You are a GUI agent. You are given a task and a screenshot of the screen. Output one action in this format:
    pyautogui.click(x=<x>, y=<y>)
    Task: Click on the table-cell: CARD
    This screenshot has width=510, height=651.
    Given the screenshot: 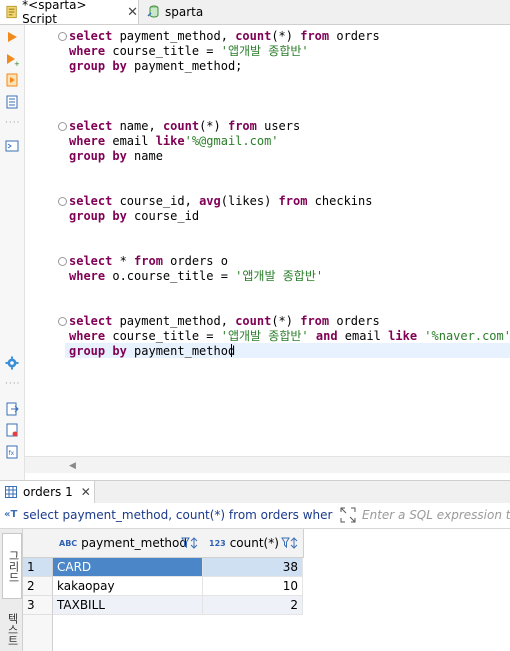 What is the action you would take?
    pyautogui.click(x=128, y=567)
    